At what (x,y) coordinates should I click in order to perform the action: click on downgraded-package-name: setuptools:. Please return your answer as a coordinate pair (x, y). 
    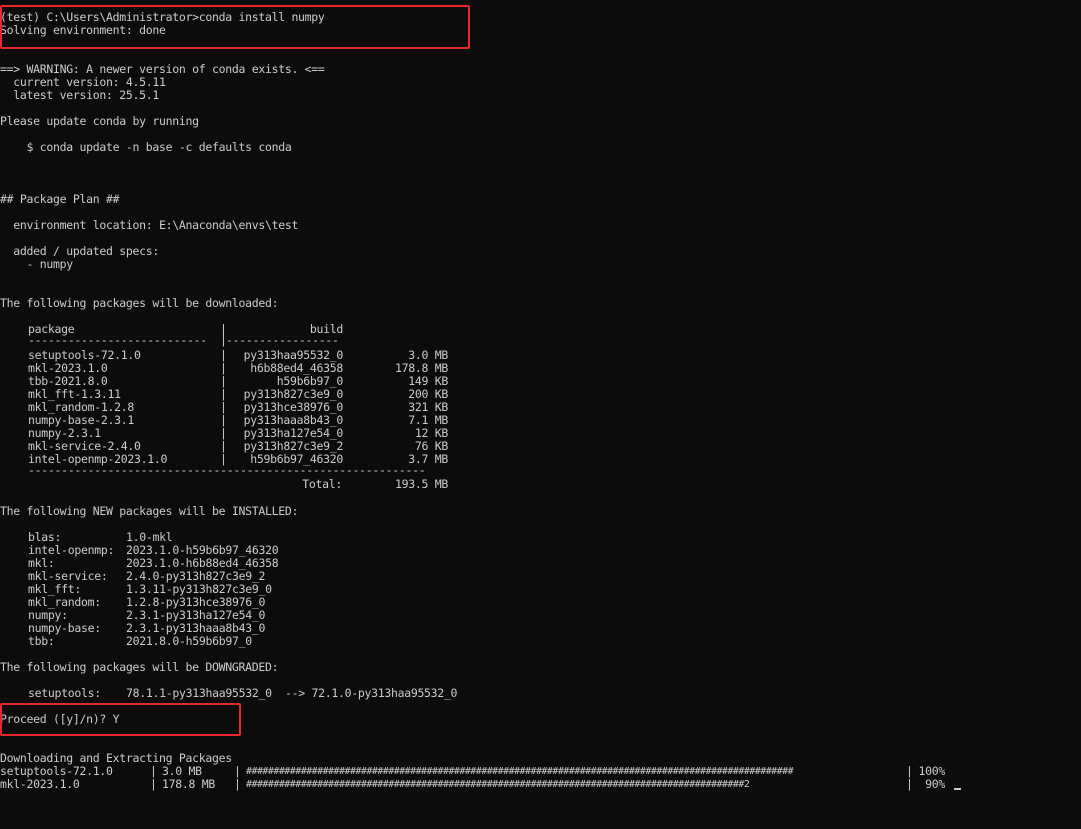
    Looking at the image, I should click on (64, 693).